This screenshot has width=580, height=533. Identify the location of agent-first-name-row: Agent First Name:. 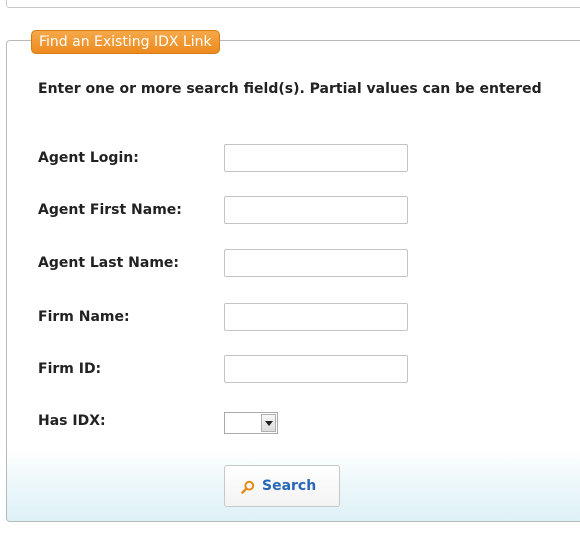
(238, 211).